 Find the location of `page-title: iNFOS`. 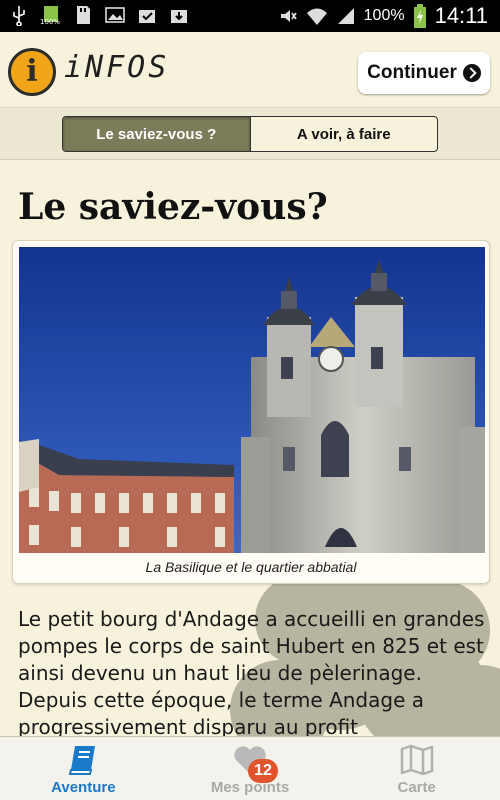

page-title: iNFOS is located at coordinates (117, 67).